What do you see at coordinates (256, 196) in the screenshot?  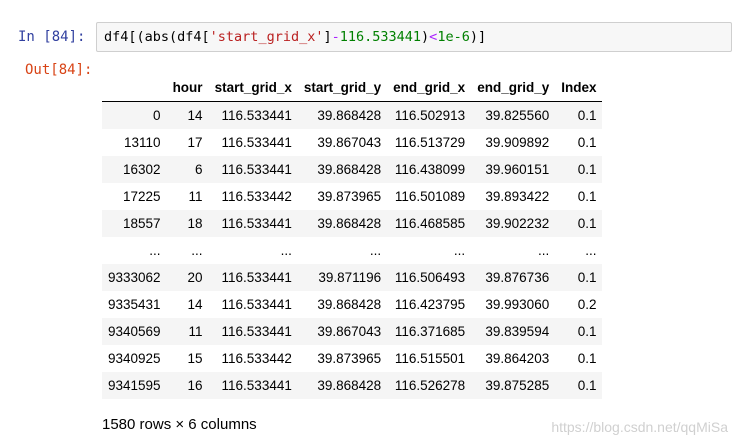 I see `table-cell: 116.533442` at bounding box center [256, 196].